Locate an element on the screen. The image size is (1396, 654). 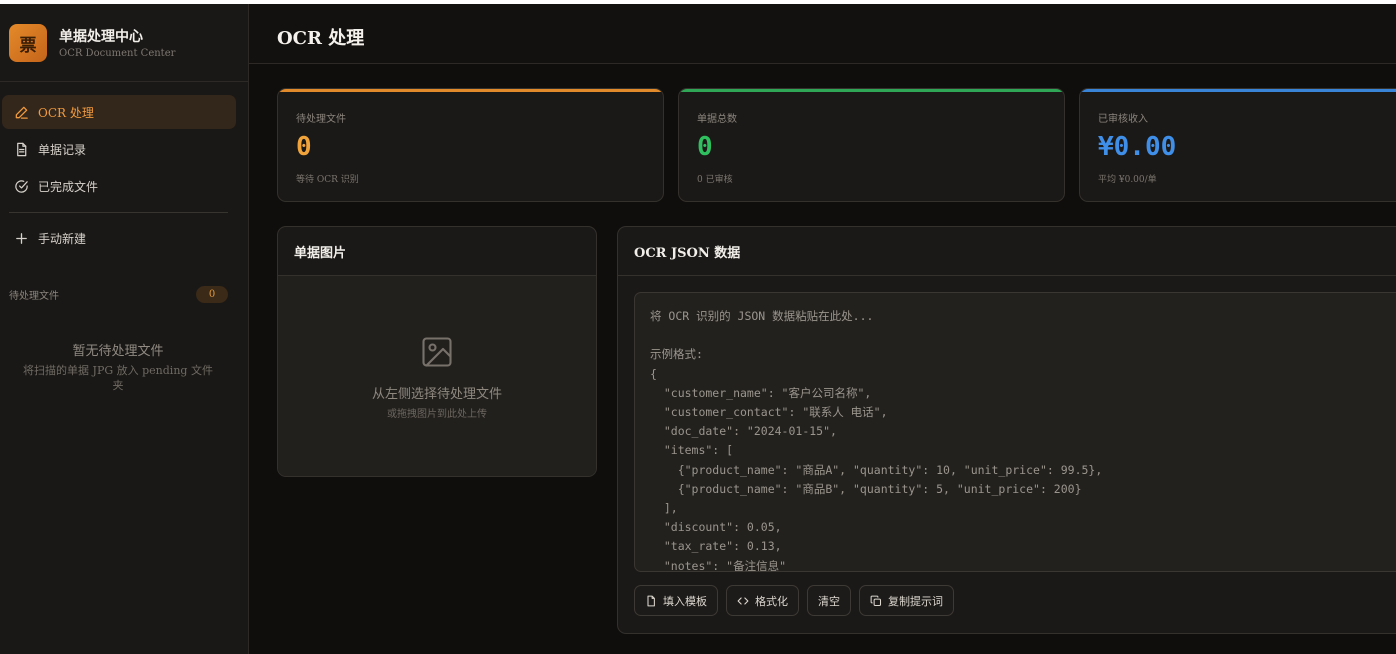
image-panel: 单据图片 从左侧选择待处理文件 或拖拽图片到此处上传 is located at coordinates (437, 351).